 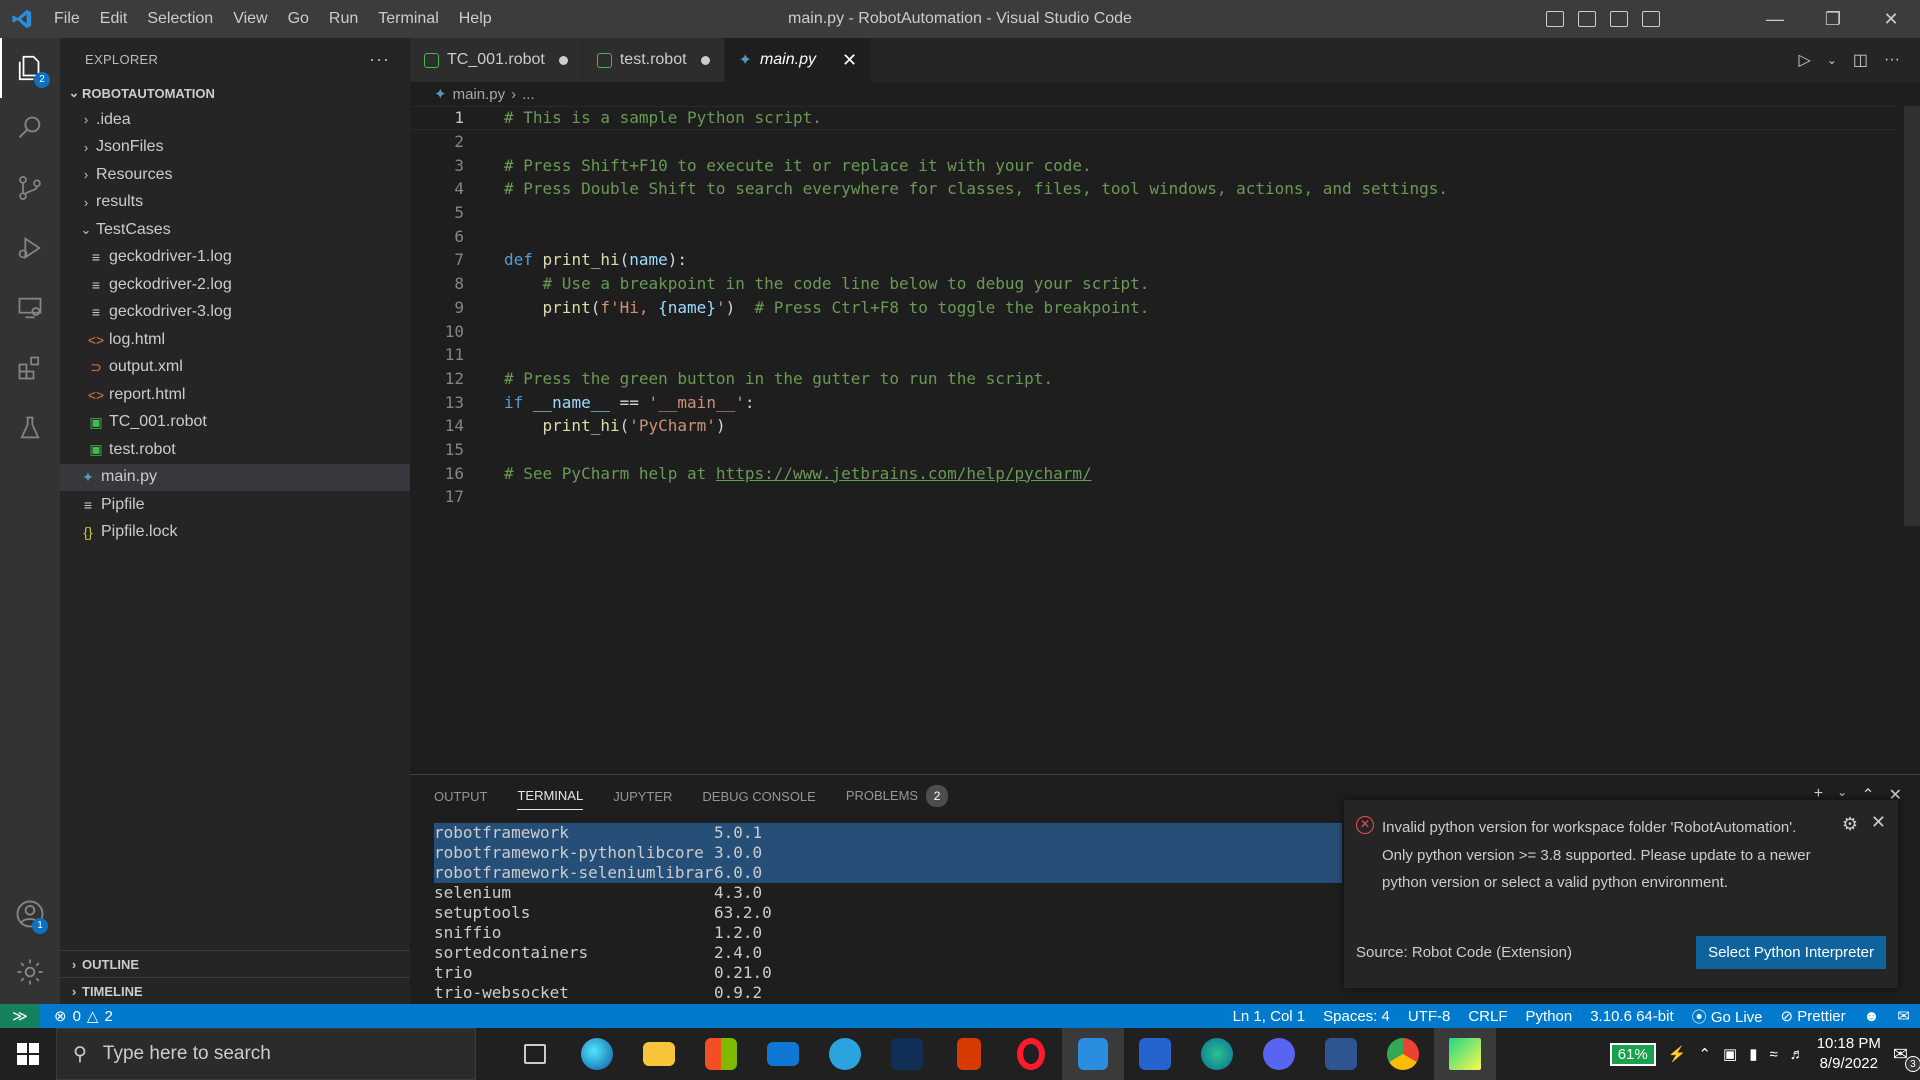 I want to click on accounts-icon: 1, so click(x=30, y=914).